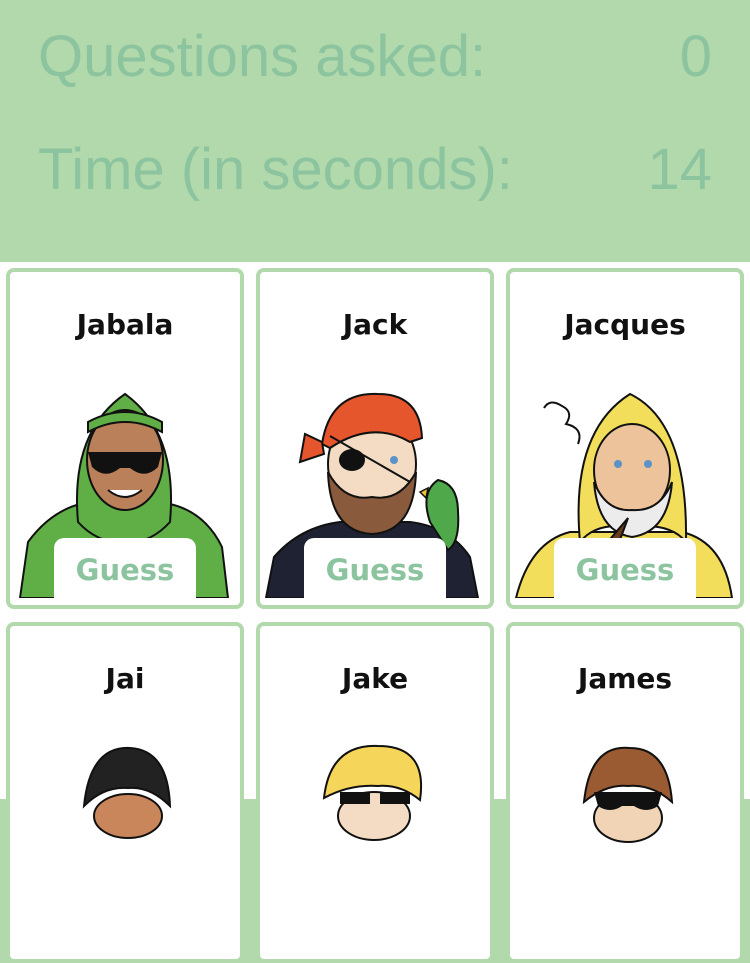  I want to click on questions-asked-row: Questions asked: 0, so click(375, 57).